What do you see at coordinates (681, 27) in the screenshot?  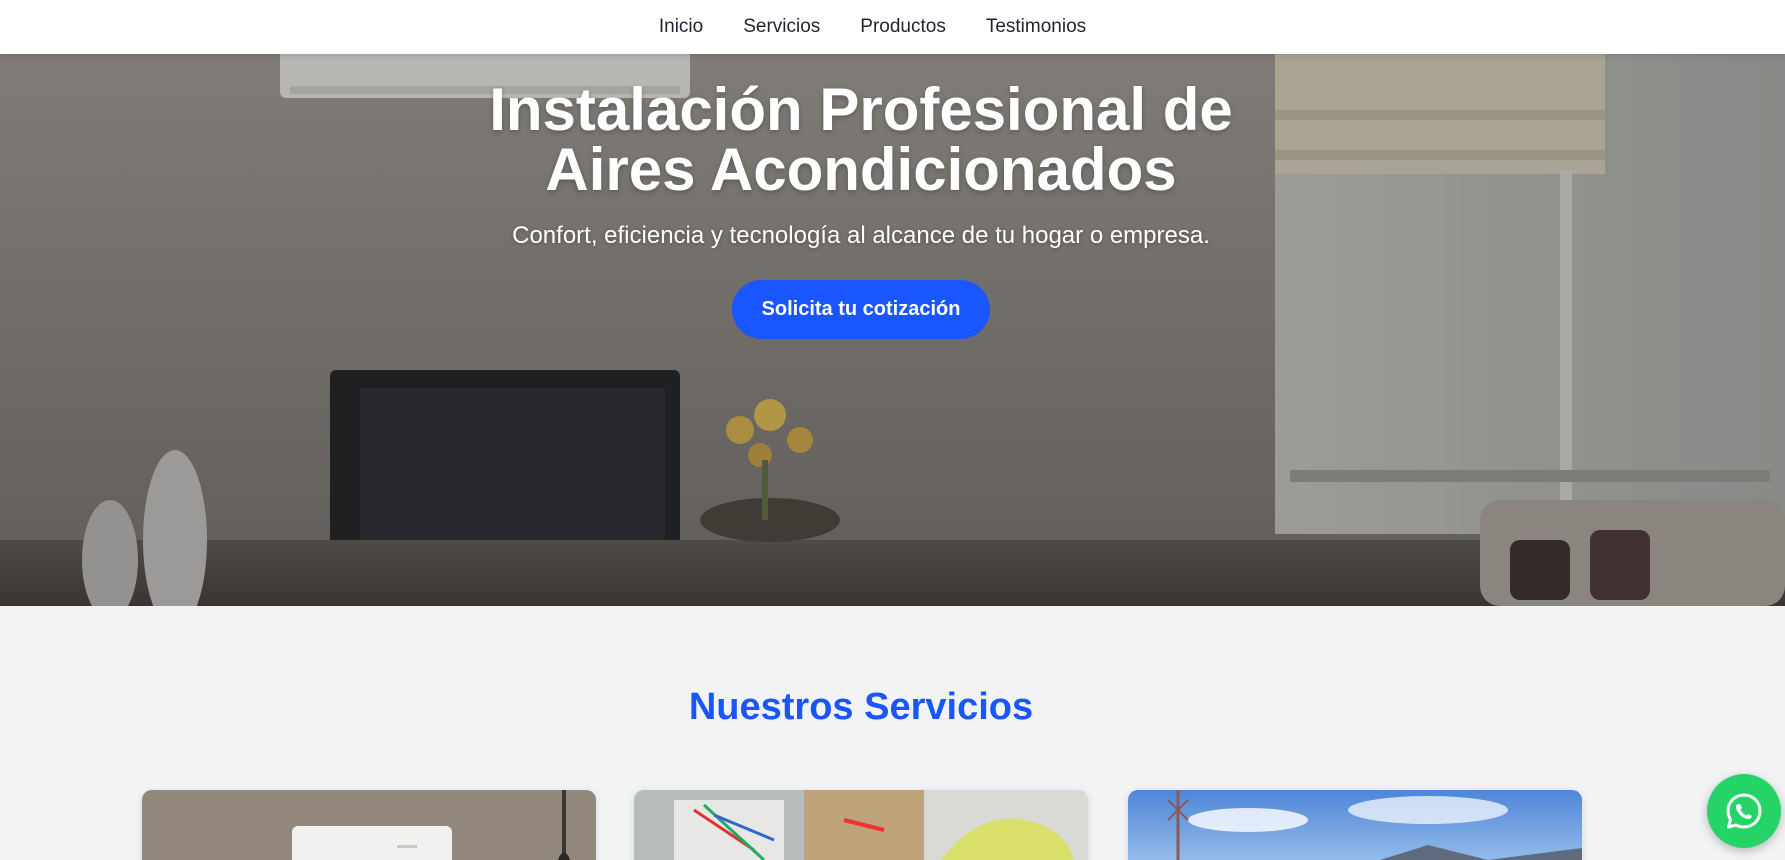 I see `nav-item-inicio: Inicio` at bounding box center [681, 27].